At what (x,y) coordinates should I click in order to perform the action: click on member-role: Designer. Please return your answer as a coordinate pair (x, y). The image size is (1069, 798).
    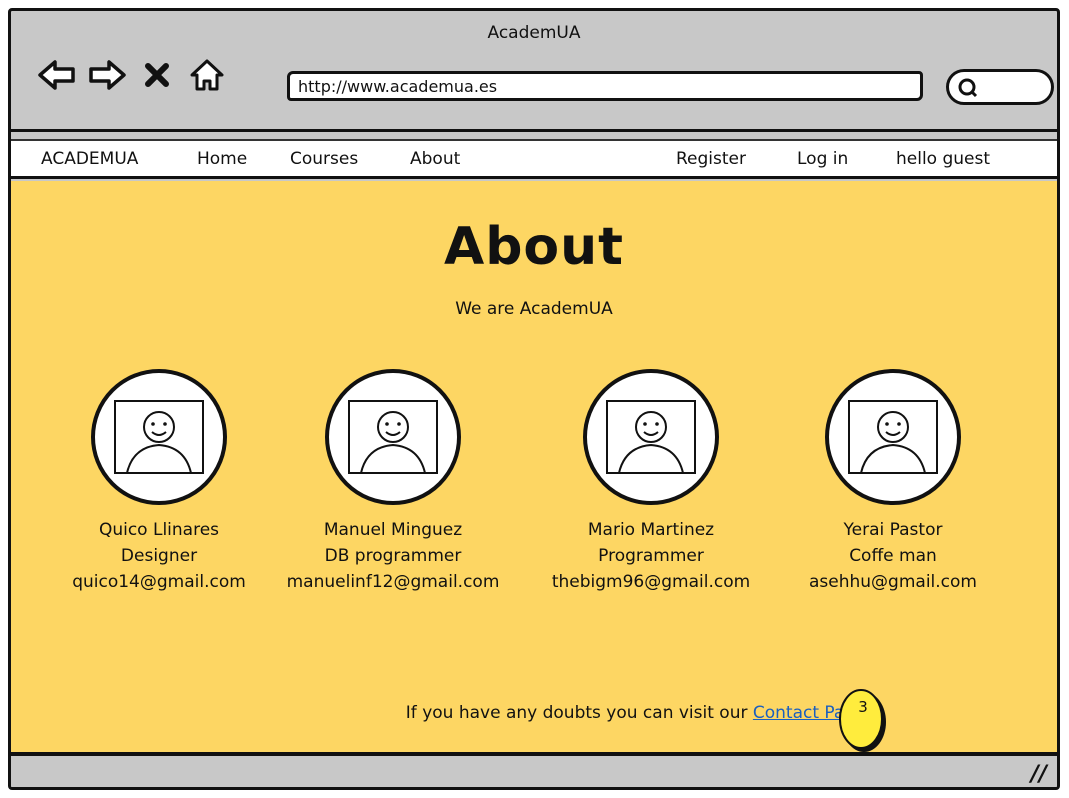
    Looking at the image, I should click on (159, 556).